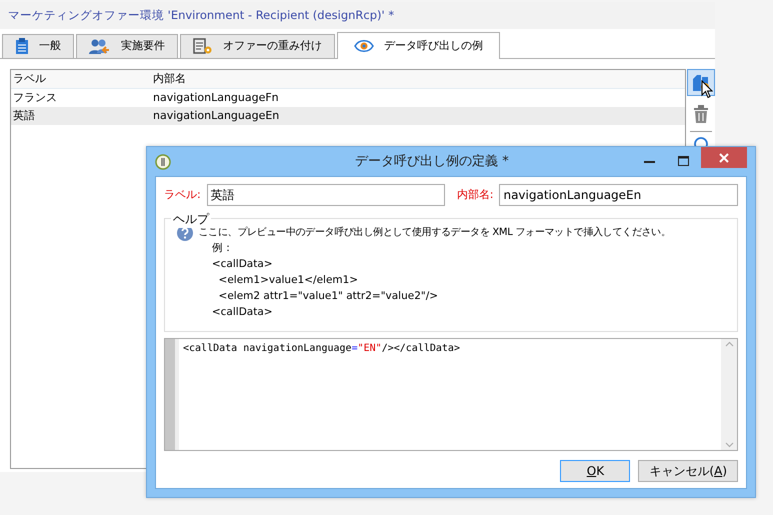 Image resolution: width=773 pixels, height=515 pixels. What do you see at coordinates (191, 219) in the screenshot?
I see `group-legend: ヘルプ` at bounding box center [191, 219].